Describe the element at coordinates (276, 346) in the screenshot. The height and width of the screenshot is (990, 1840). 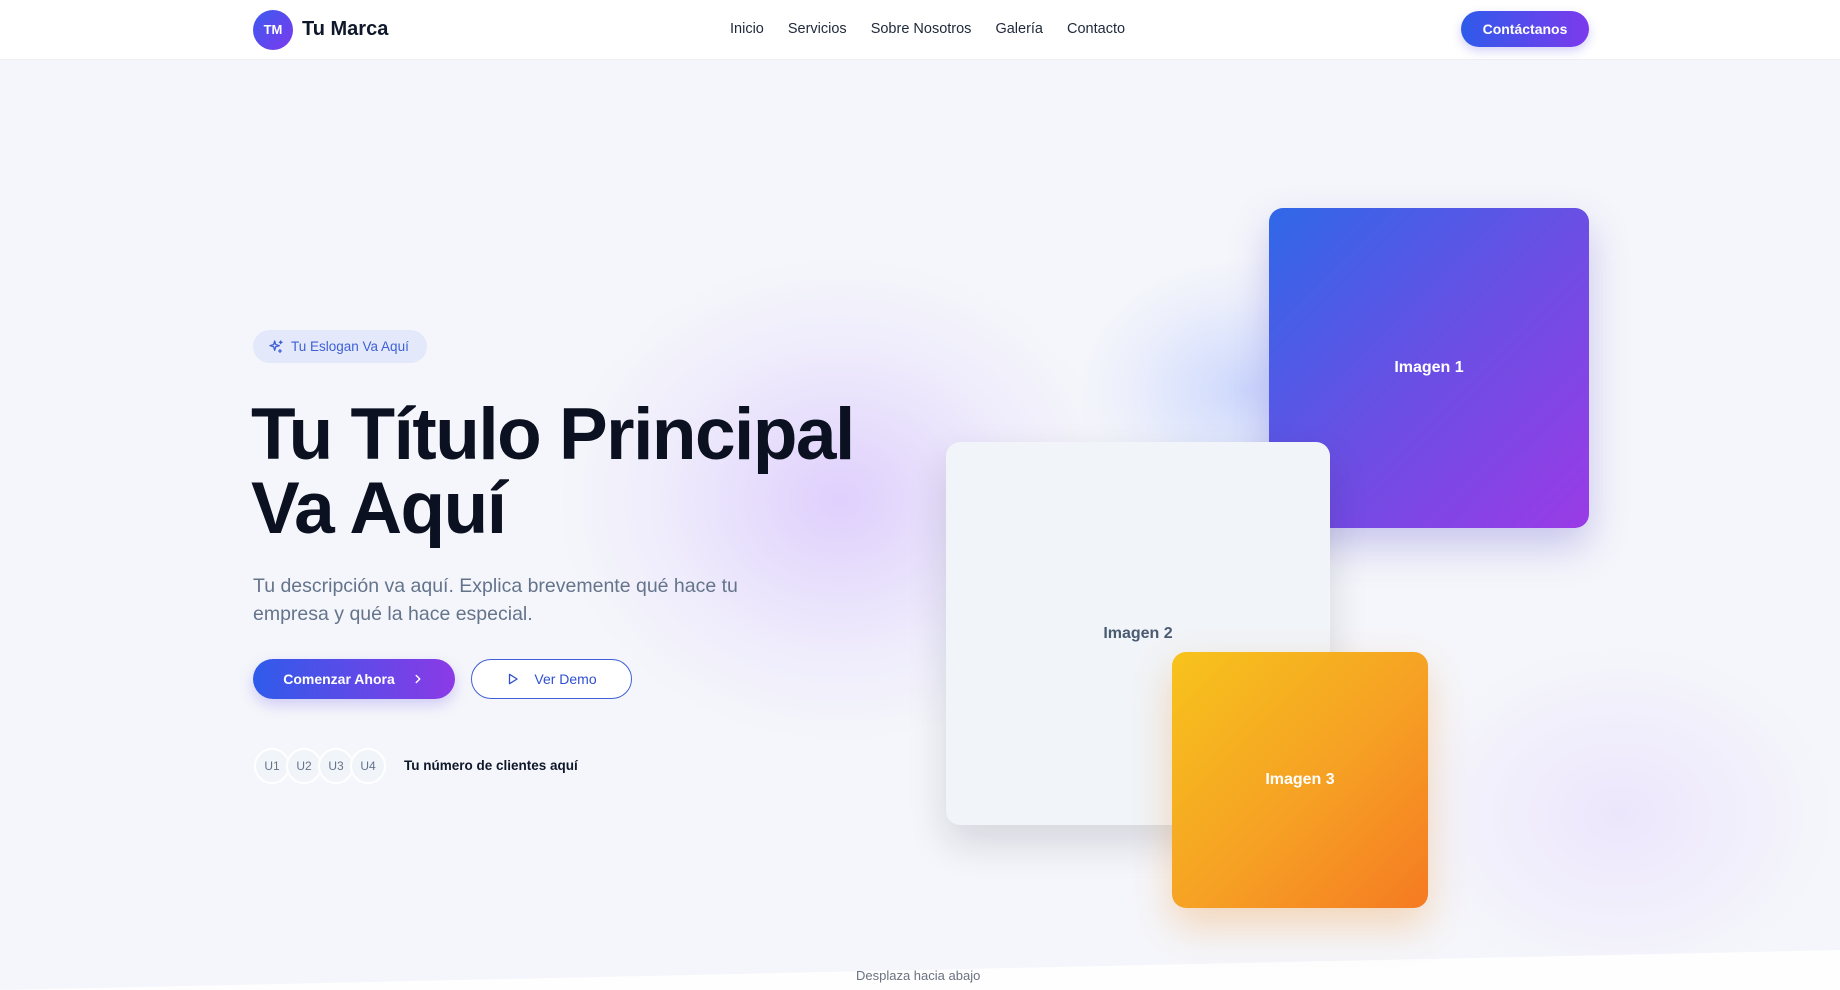
I see `sparkles-icon` at that location.